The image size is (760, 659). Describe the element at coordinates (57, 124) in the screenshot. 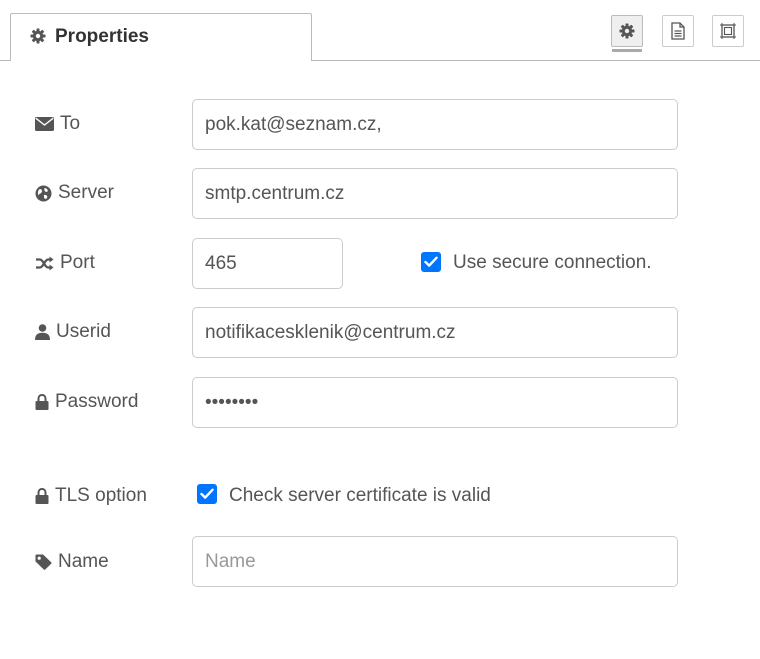

I see `to-label: To` at that location.